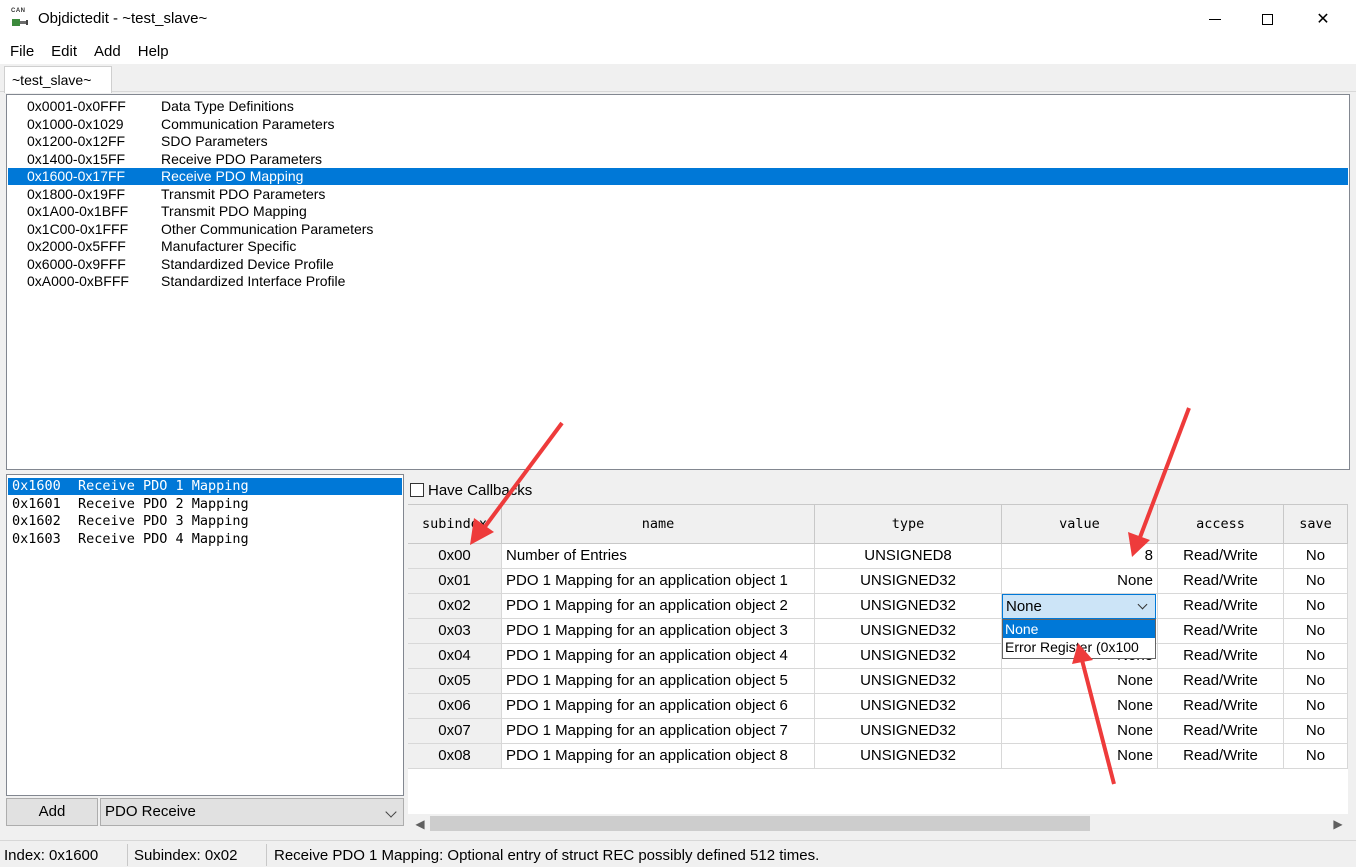 The width and height of the screenshot is (1356, 867). Describe the element at coordinates (455, 681) in the screenshot. I see `cell-subindex: 0x05` at that location.